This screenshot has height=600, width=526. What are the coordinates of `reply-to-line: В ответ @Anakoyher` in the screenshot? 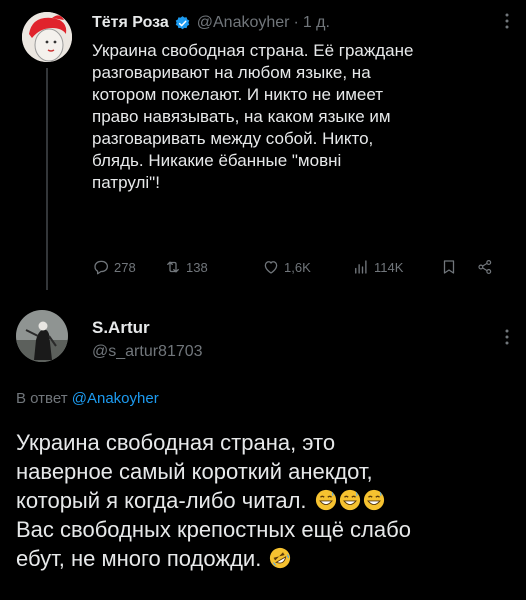 It's located at (87, 398).